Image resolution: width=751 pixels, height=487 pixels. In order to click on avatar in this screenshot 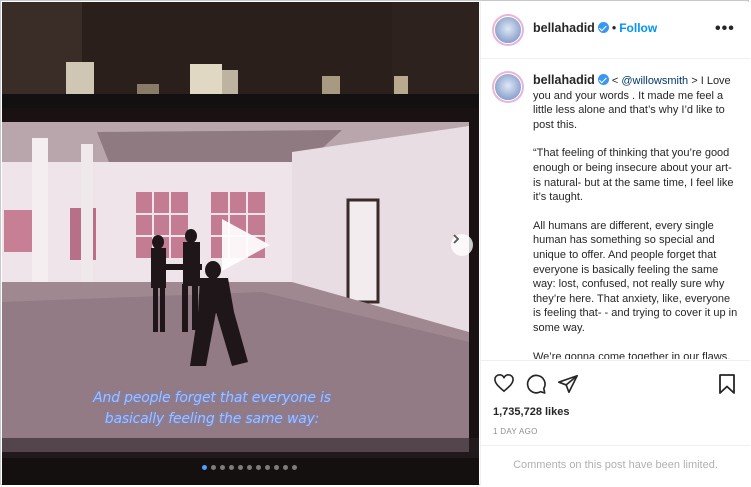, I will do `click(508, 30)`.